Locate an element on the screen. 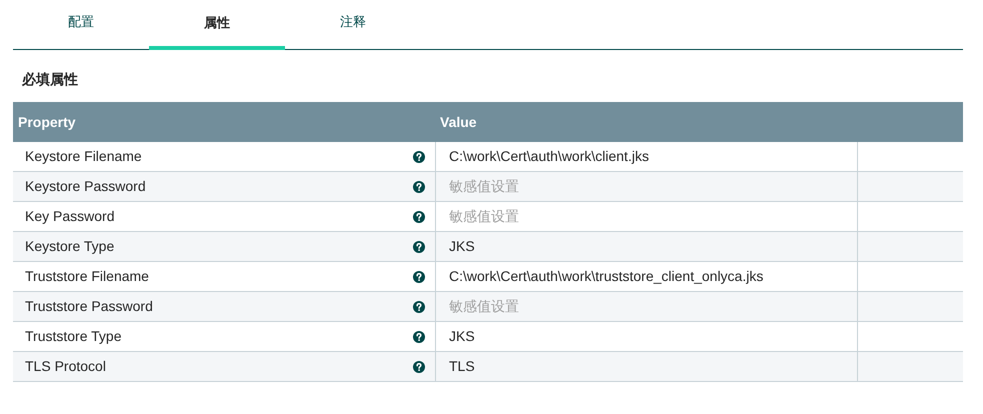 The width and height of the screenshot is (983, 414). property-name: Keystore Type is located at coordinates (69, 246).